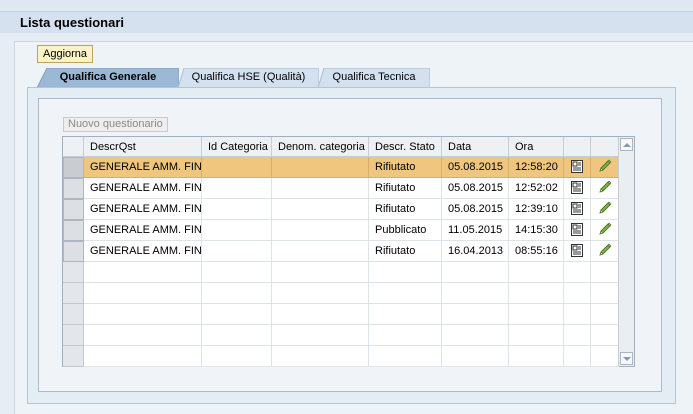 This screenshot has width=693, height=414. Describe the element at coordinates (65, 54) in the screenshot. I see `refresh-button: Aggiorna` at that location.